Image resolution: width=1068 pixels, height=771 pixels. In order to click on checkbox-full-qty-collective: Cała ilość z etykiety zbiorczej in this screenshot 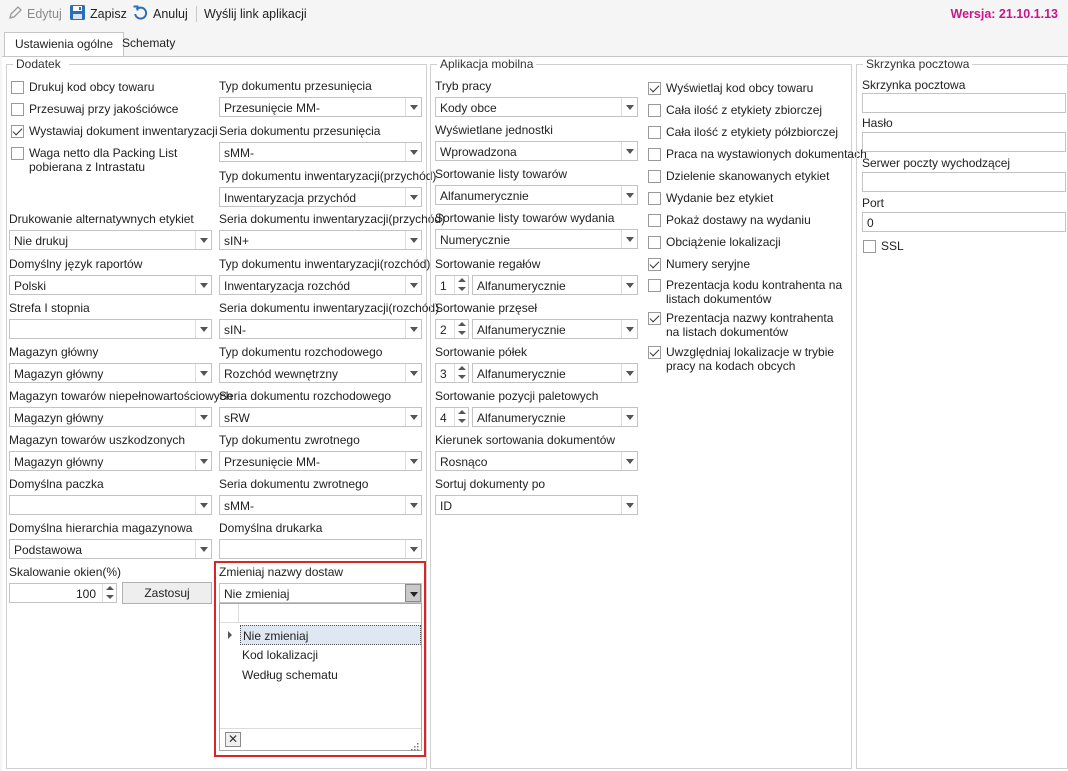, I will do `click(735, 110)`.